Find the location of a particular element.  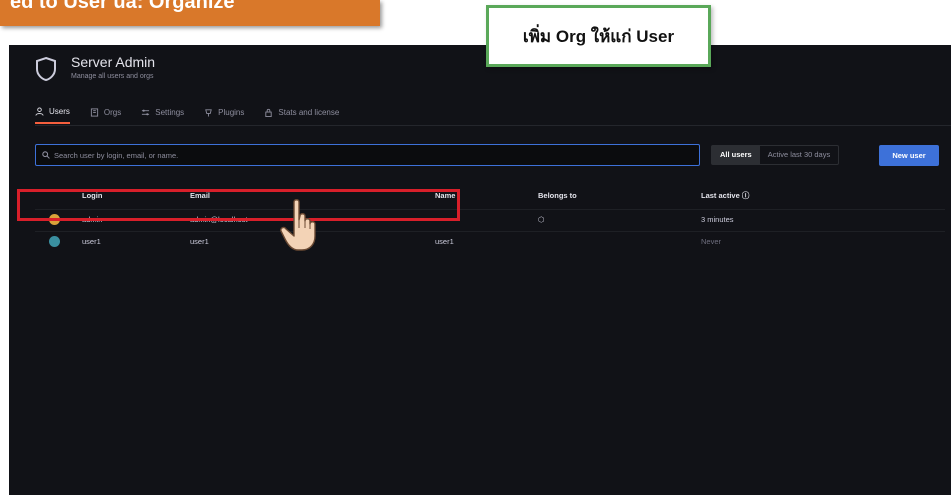

org-membership-icon: ⬡ is located at coordinates (541, 219).